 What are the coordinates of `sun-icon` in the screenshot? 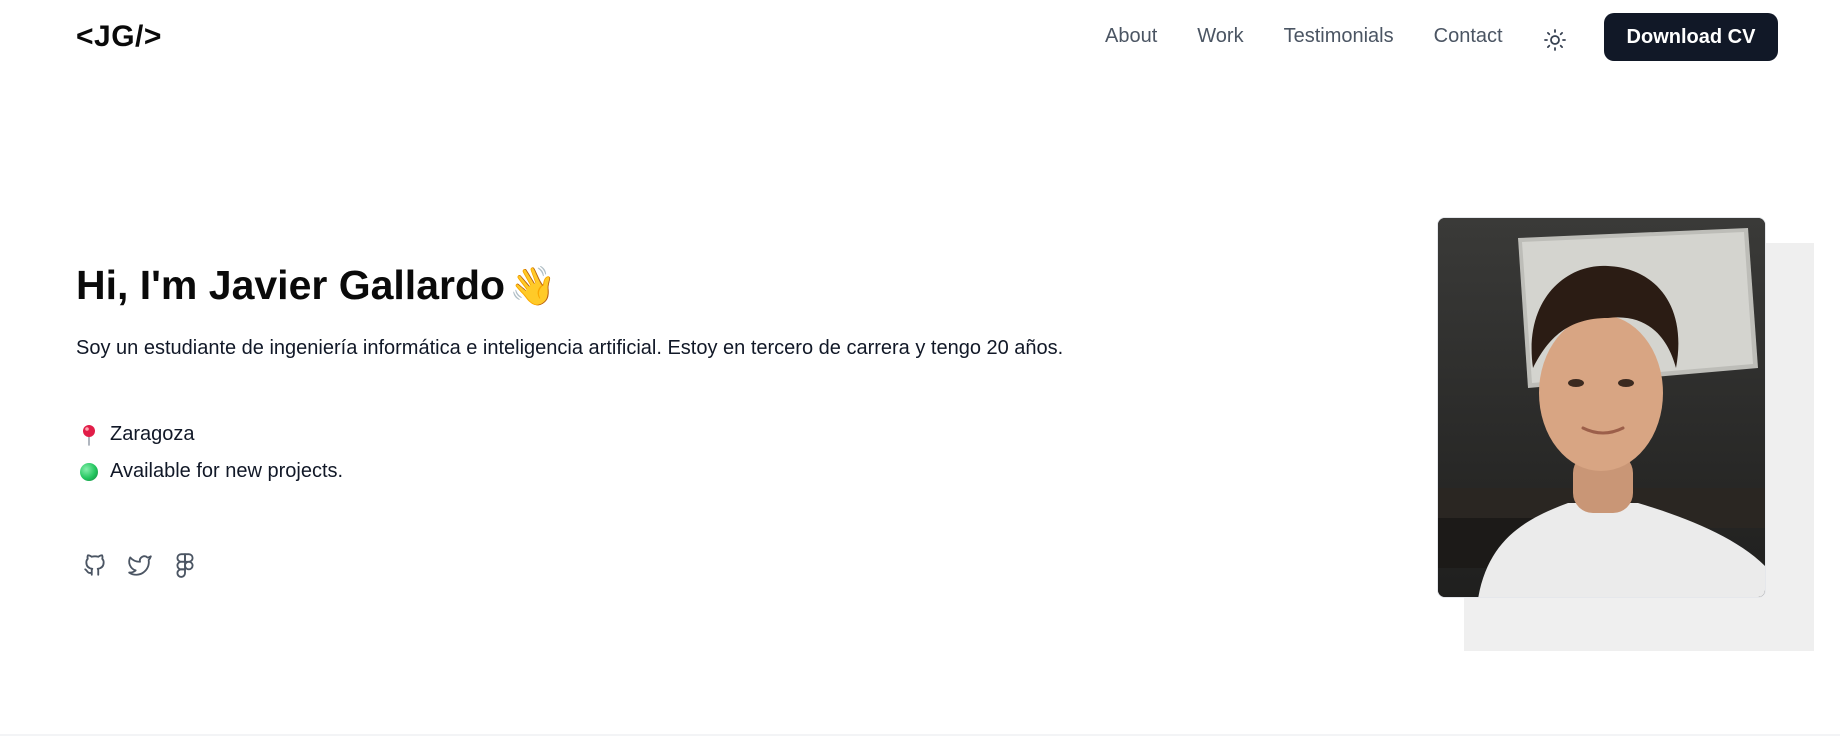 It's located at (1555, 40).